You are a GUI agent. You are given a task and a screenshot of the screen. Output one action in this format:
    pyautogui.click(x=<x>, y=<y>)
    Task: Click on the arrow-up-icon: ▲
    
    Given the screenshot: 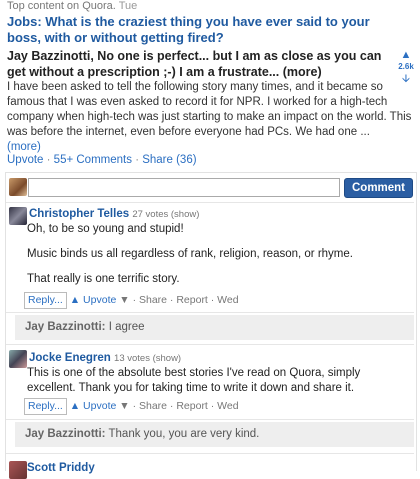 What is the action you would take?
    pyautogui.click(x=406, y=55)
    